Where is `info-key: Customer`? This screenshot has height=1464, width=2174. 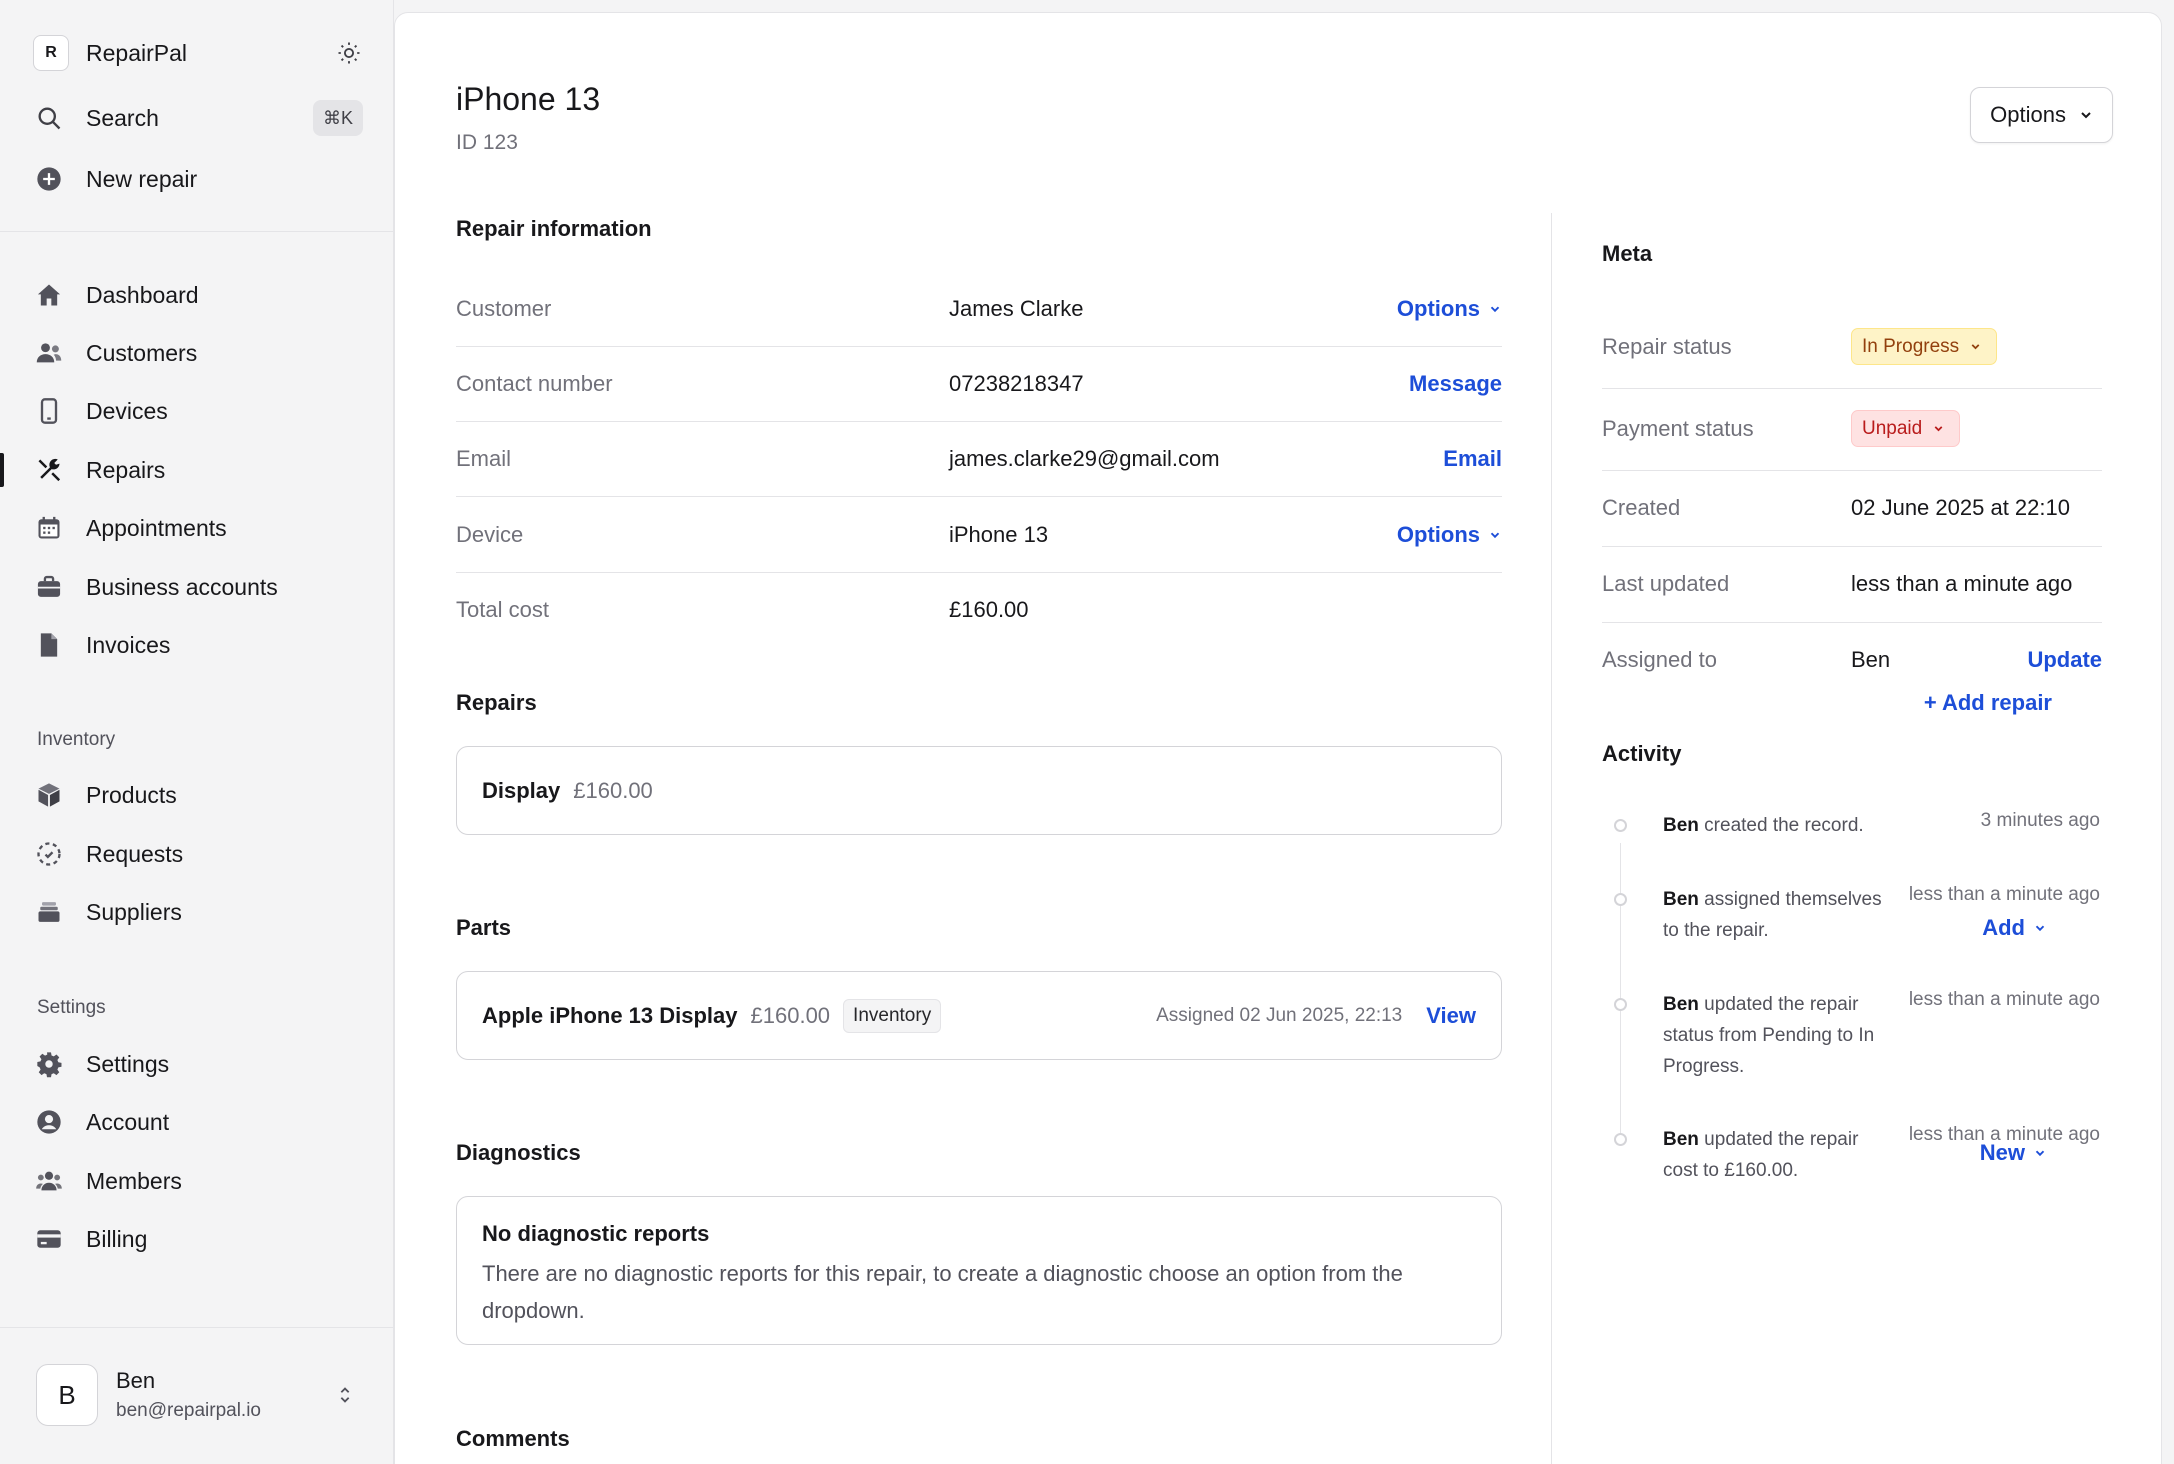 info-key: Customer is located at coordinates (504, 308).